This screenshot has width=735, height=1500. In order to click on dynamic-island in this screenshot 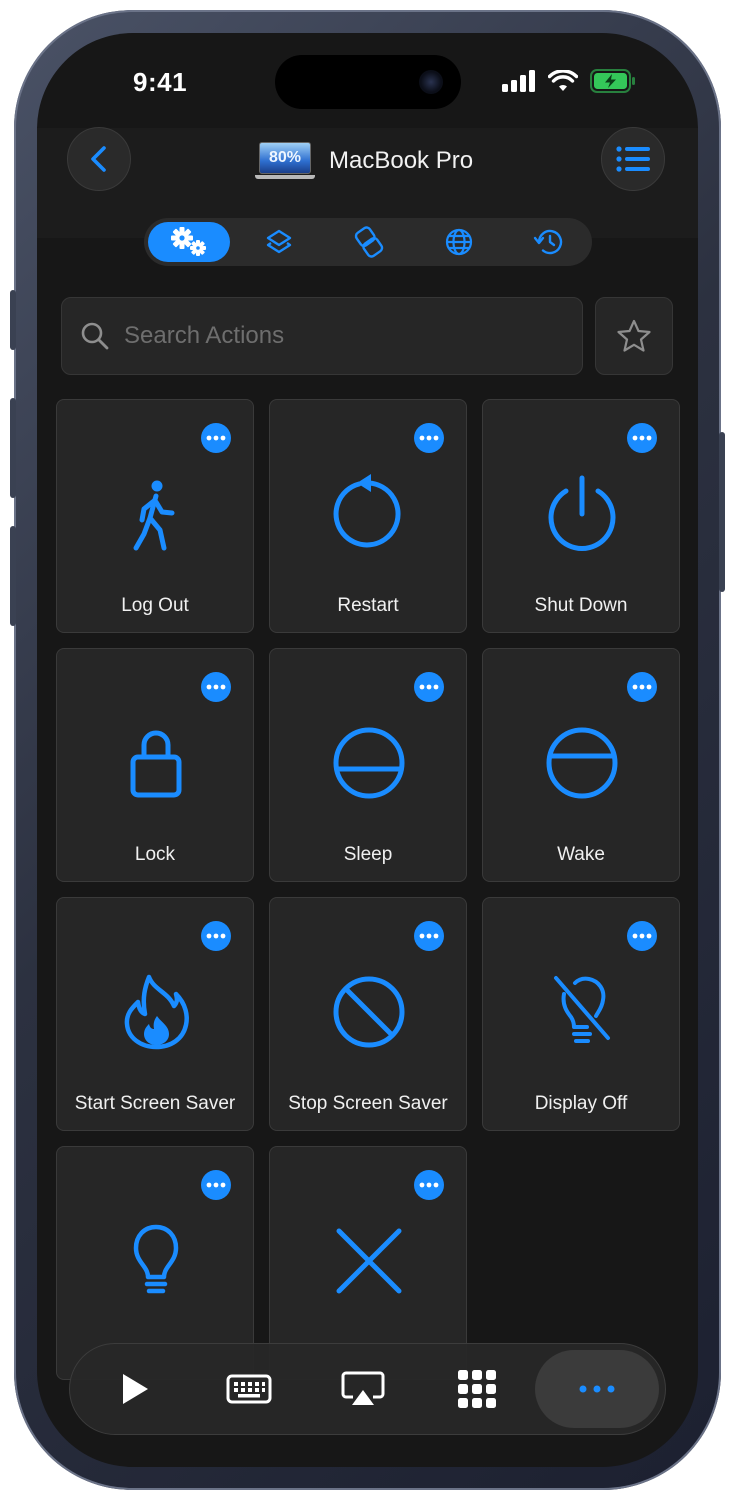, I will do `click(368, 82)`.